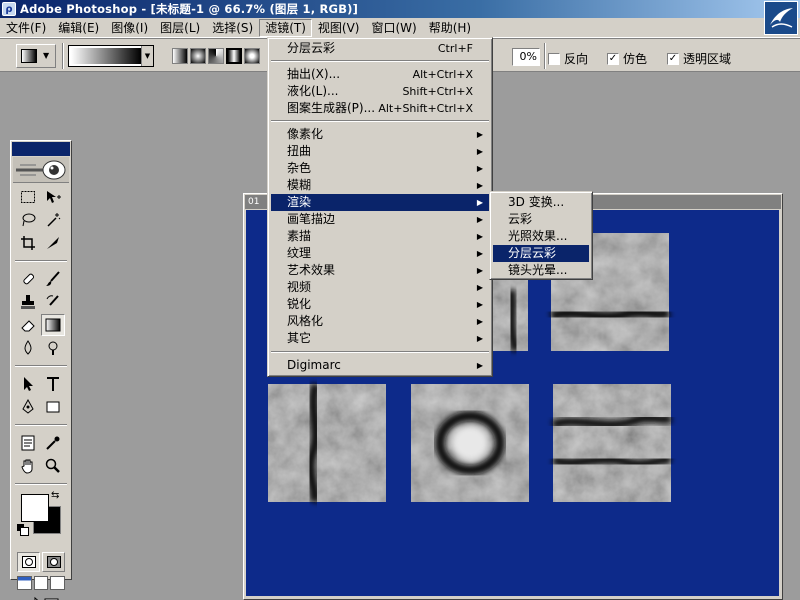 Image resolution: width=800 pixels, height=600 pixels. I want to click on menu-item-difference-clouds: 分层云彩, so click(541, 253).